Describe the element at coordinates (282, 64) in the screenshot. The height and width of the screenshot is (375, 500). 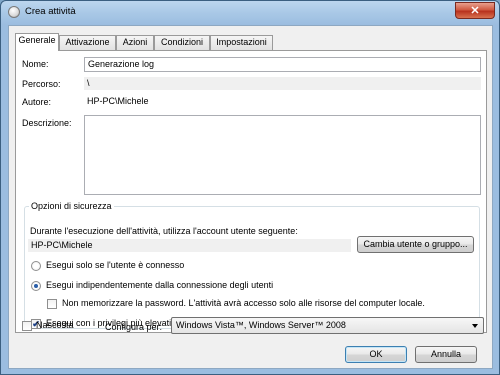
I see `name-field: Generazione log` at that location.